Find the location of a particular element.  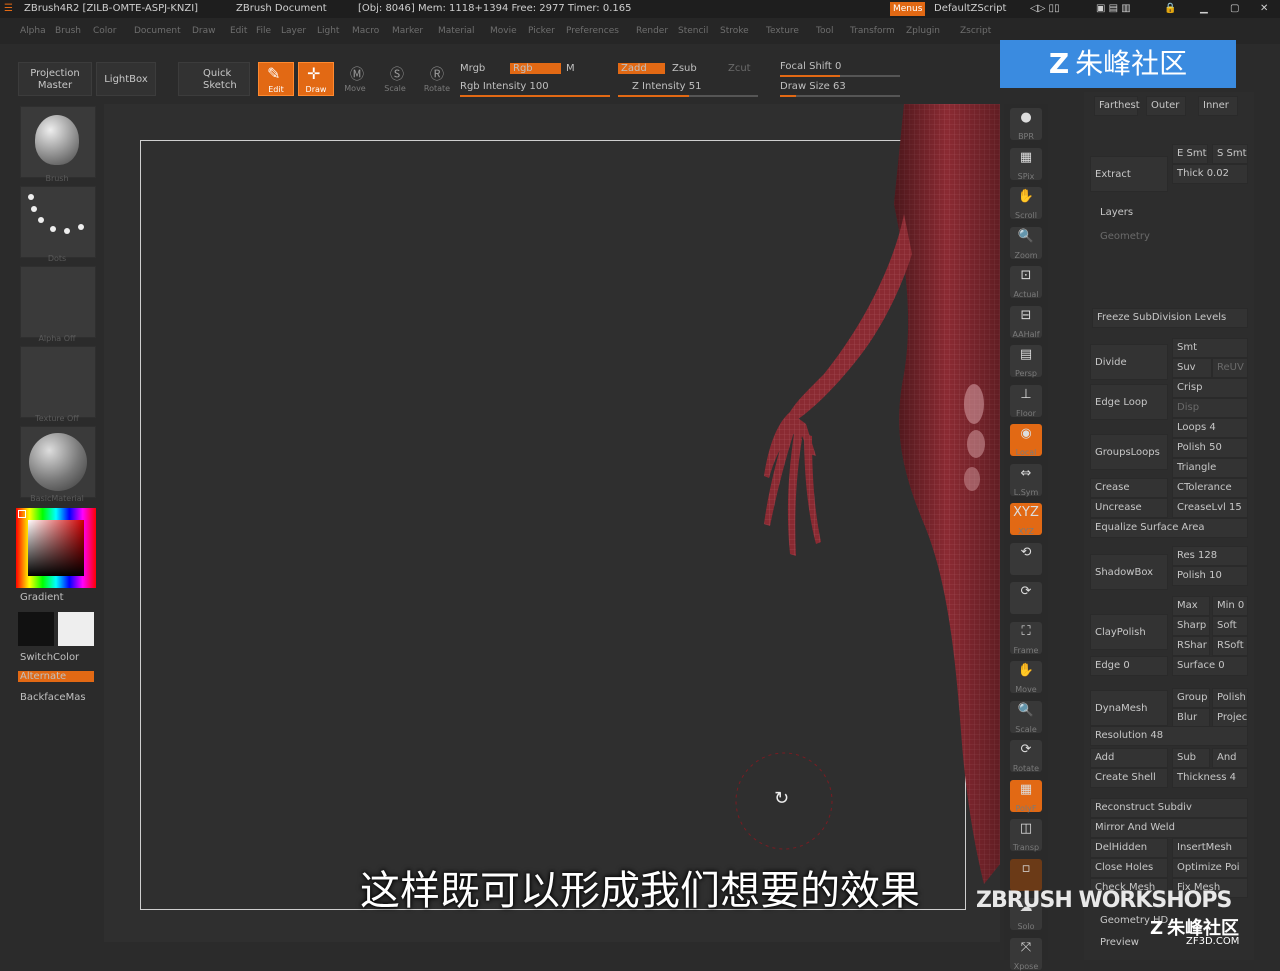

divide-button: Divide is located at coordinates (1129, 362).